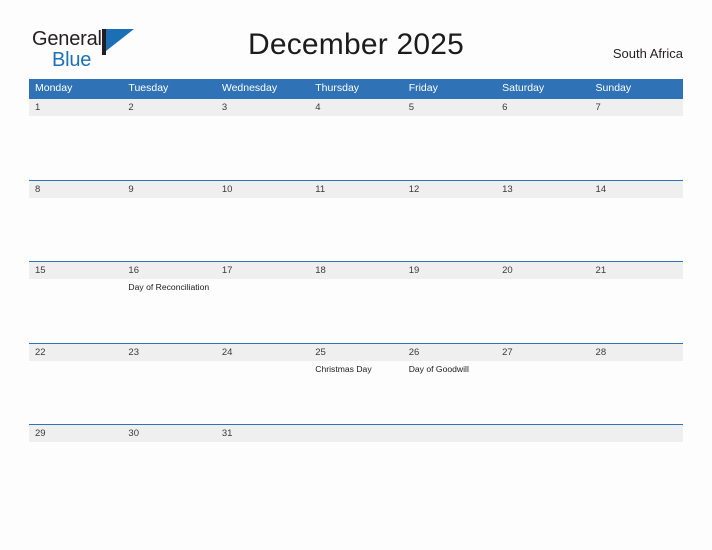 The image size is (712, 550). I want to click on day-number: 22, so click(75, 352).